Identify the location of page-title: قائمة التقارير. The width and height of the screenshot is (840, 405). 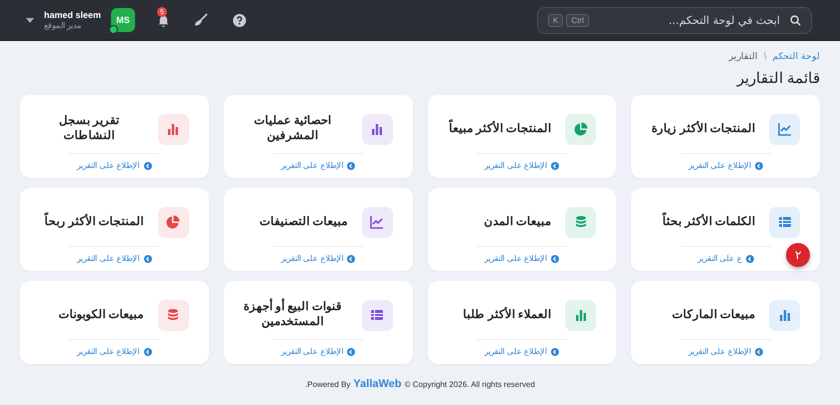
(777, 78).